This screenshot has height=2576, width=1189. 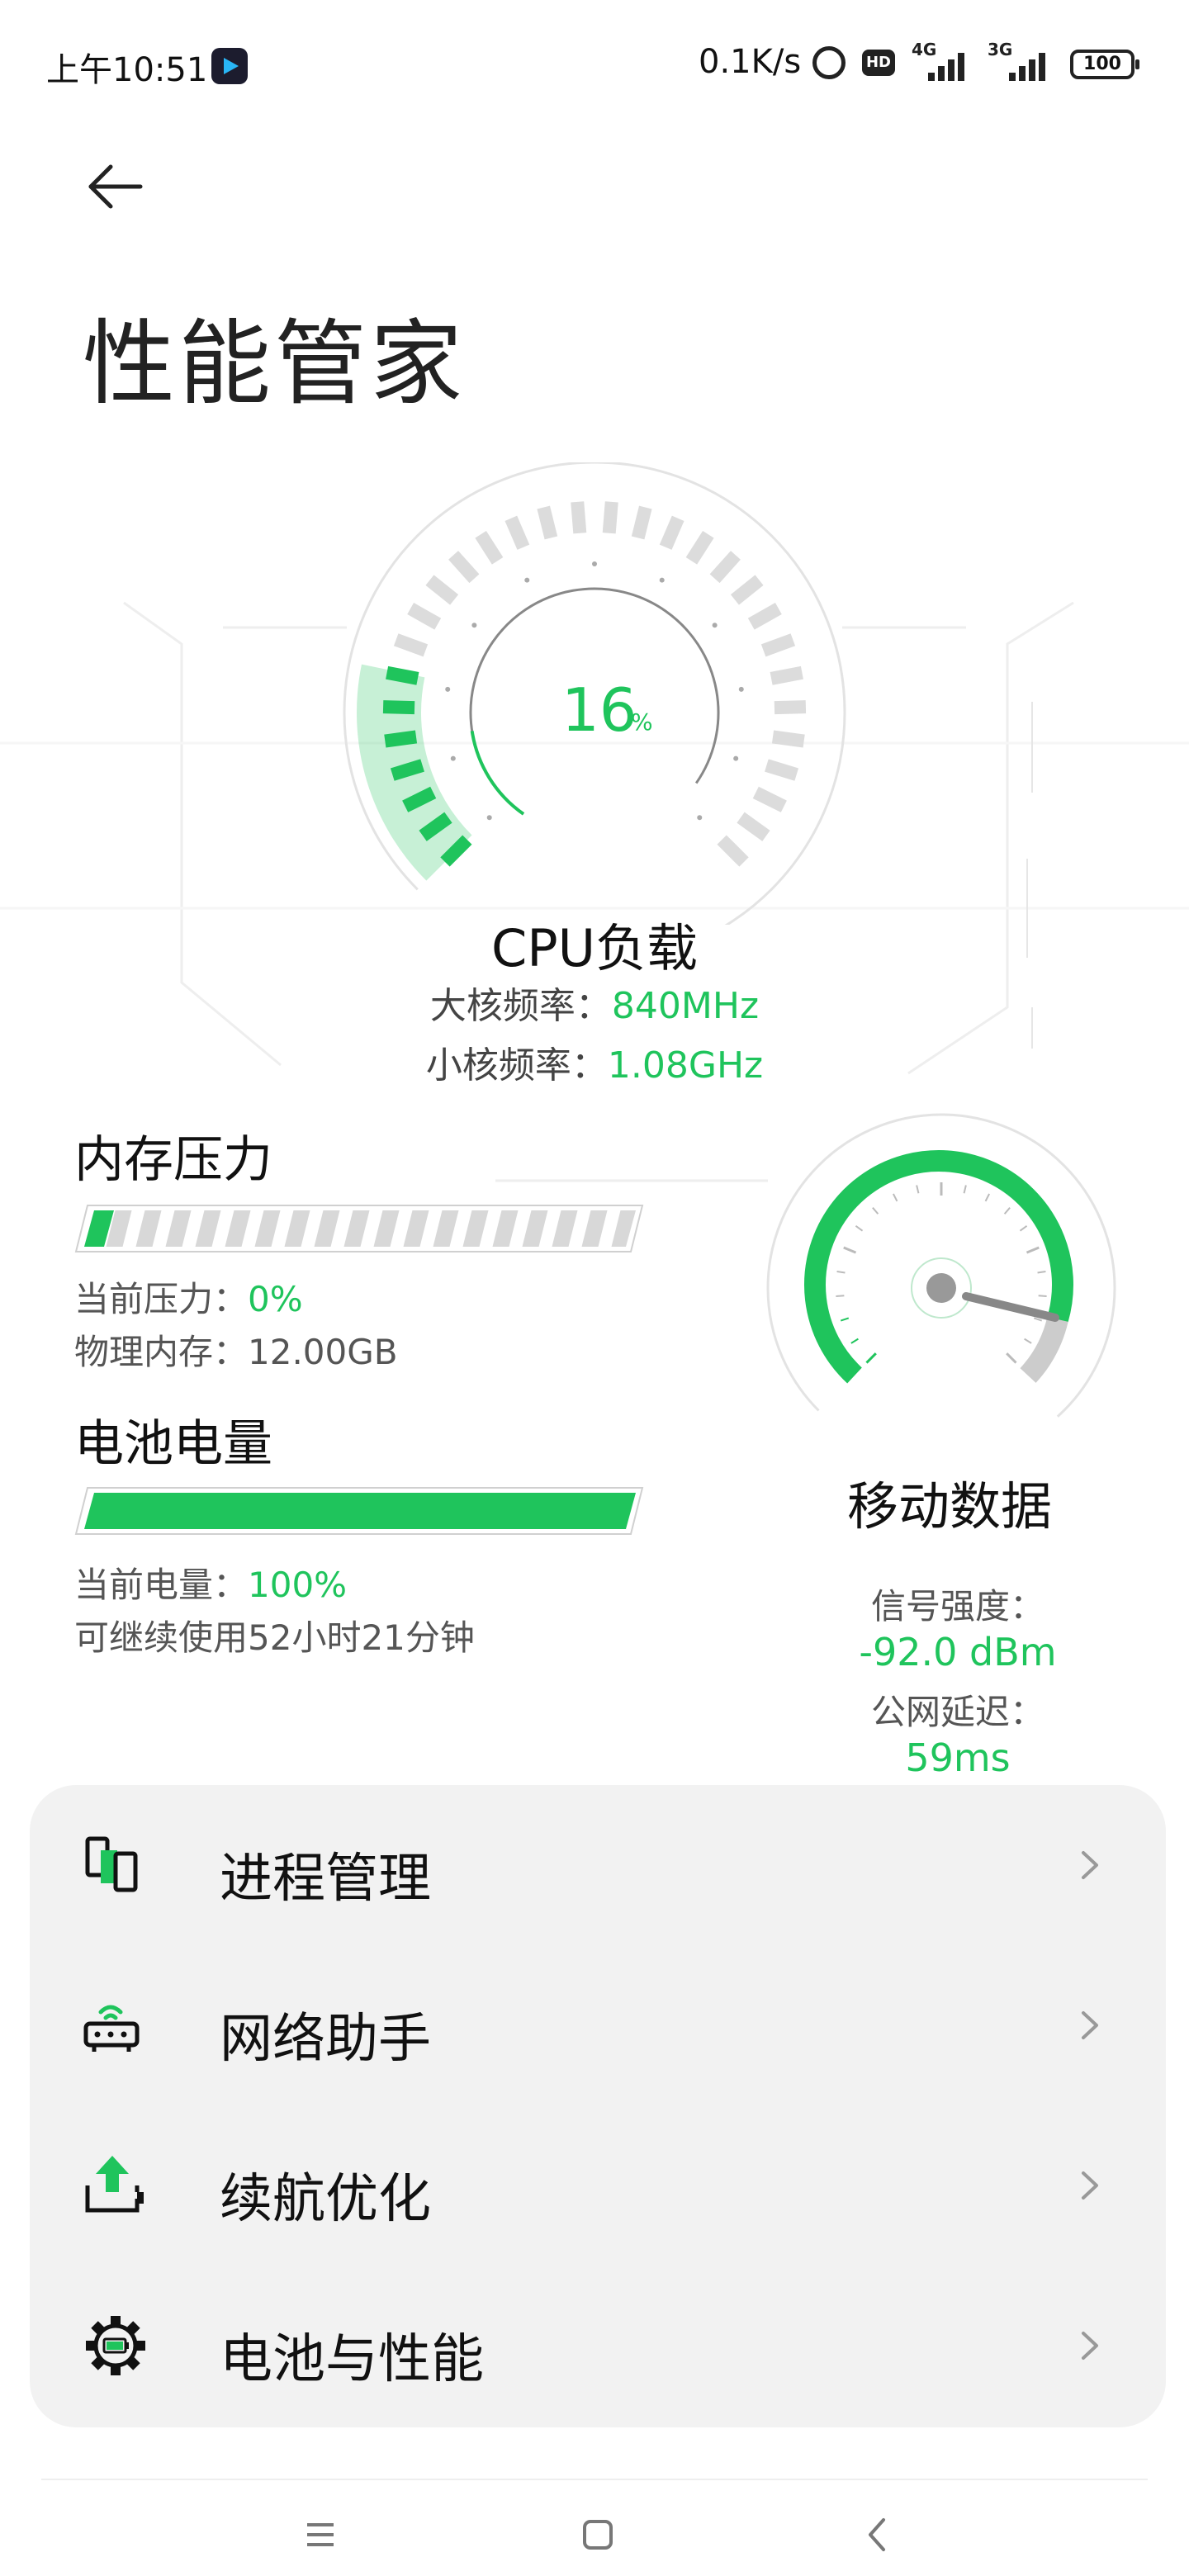 I want to click on battery-gear-icon, so click(x=115, y=2345).